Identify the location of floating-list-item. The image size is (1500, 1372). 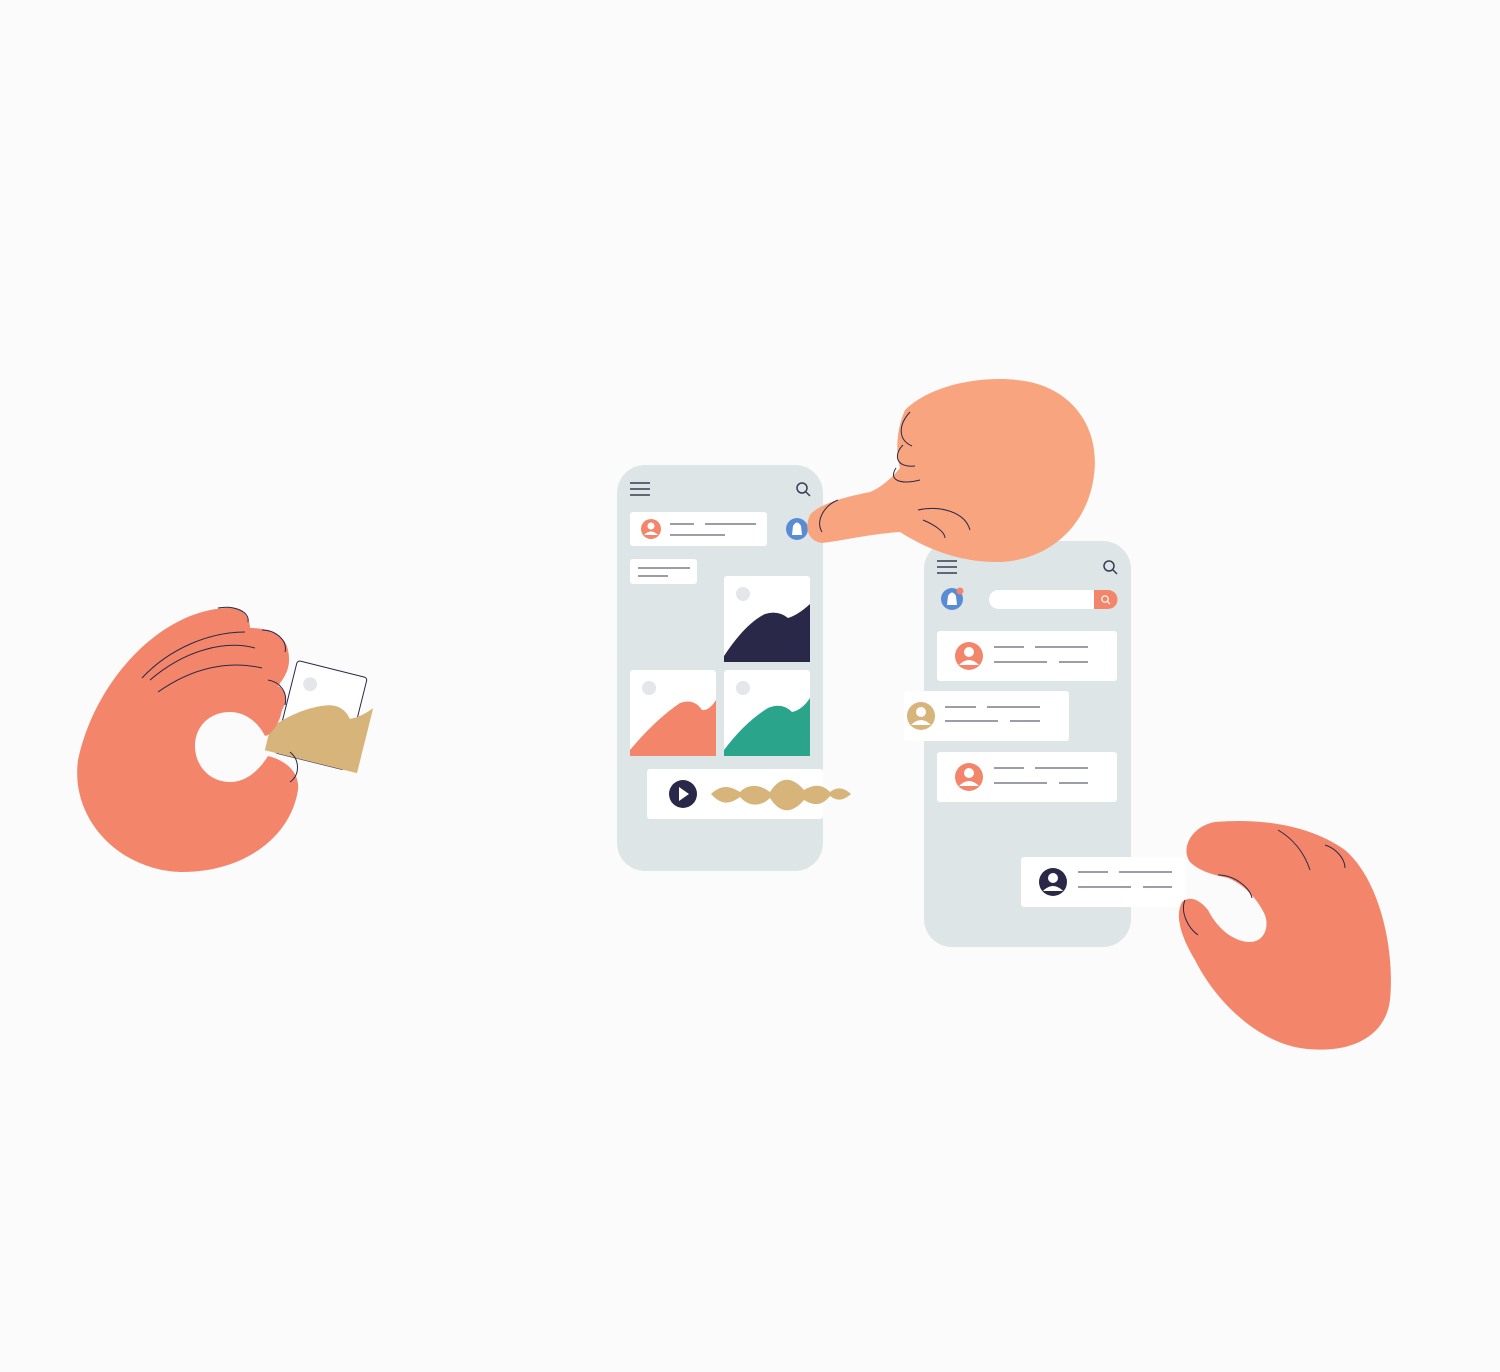
(986, 716).